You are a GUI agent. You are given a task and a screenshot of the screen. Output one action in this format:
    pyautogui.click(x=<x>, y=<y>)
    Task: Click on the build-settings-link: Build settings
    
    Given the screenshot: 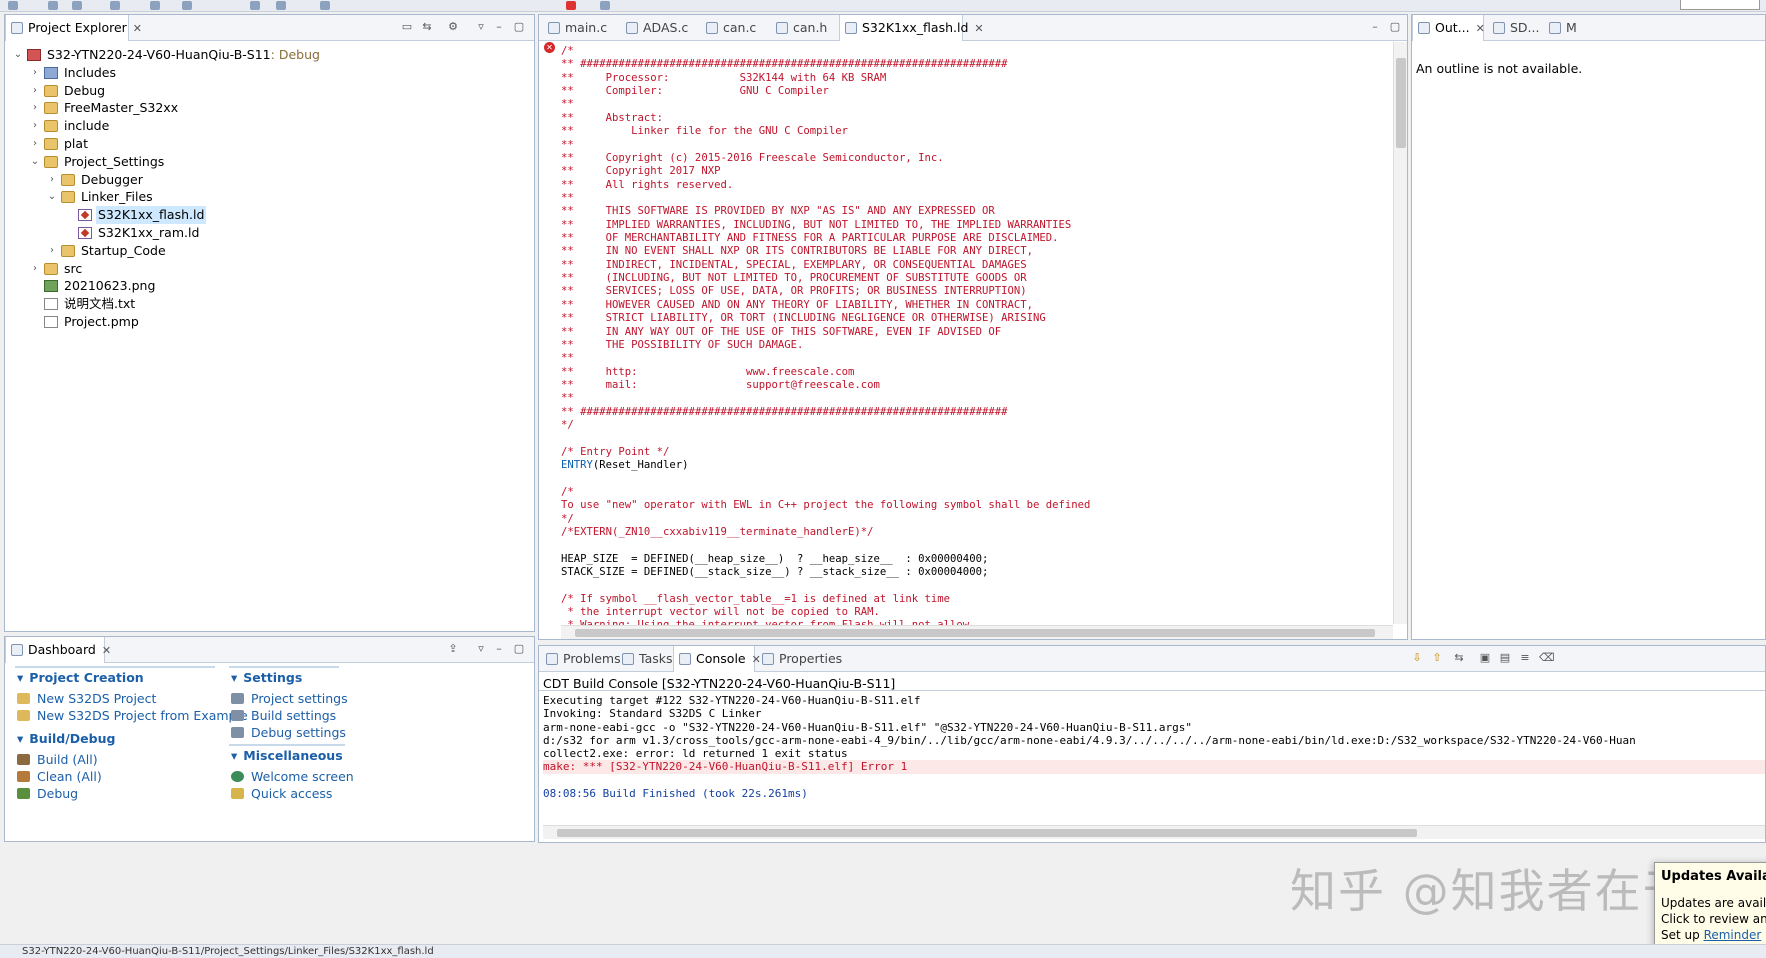 What is the action you would take?
    pyautogui.click(x=283, y=715)
    